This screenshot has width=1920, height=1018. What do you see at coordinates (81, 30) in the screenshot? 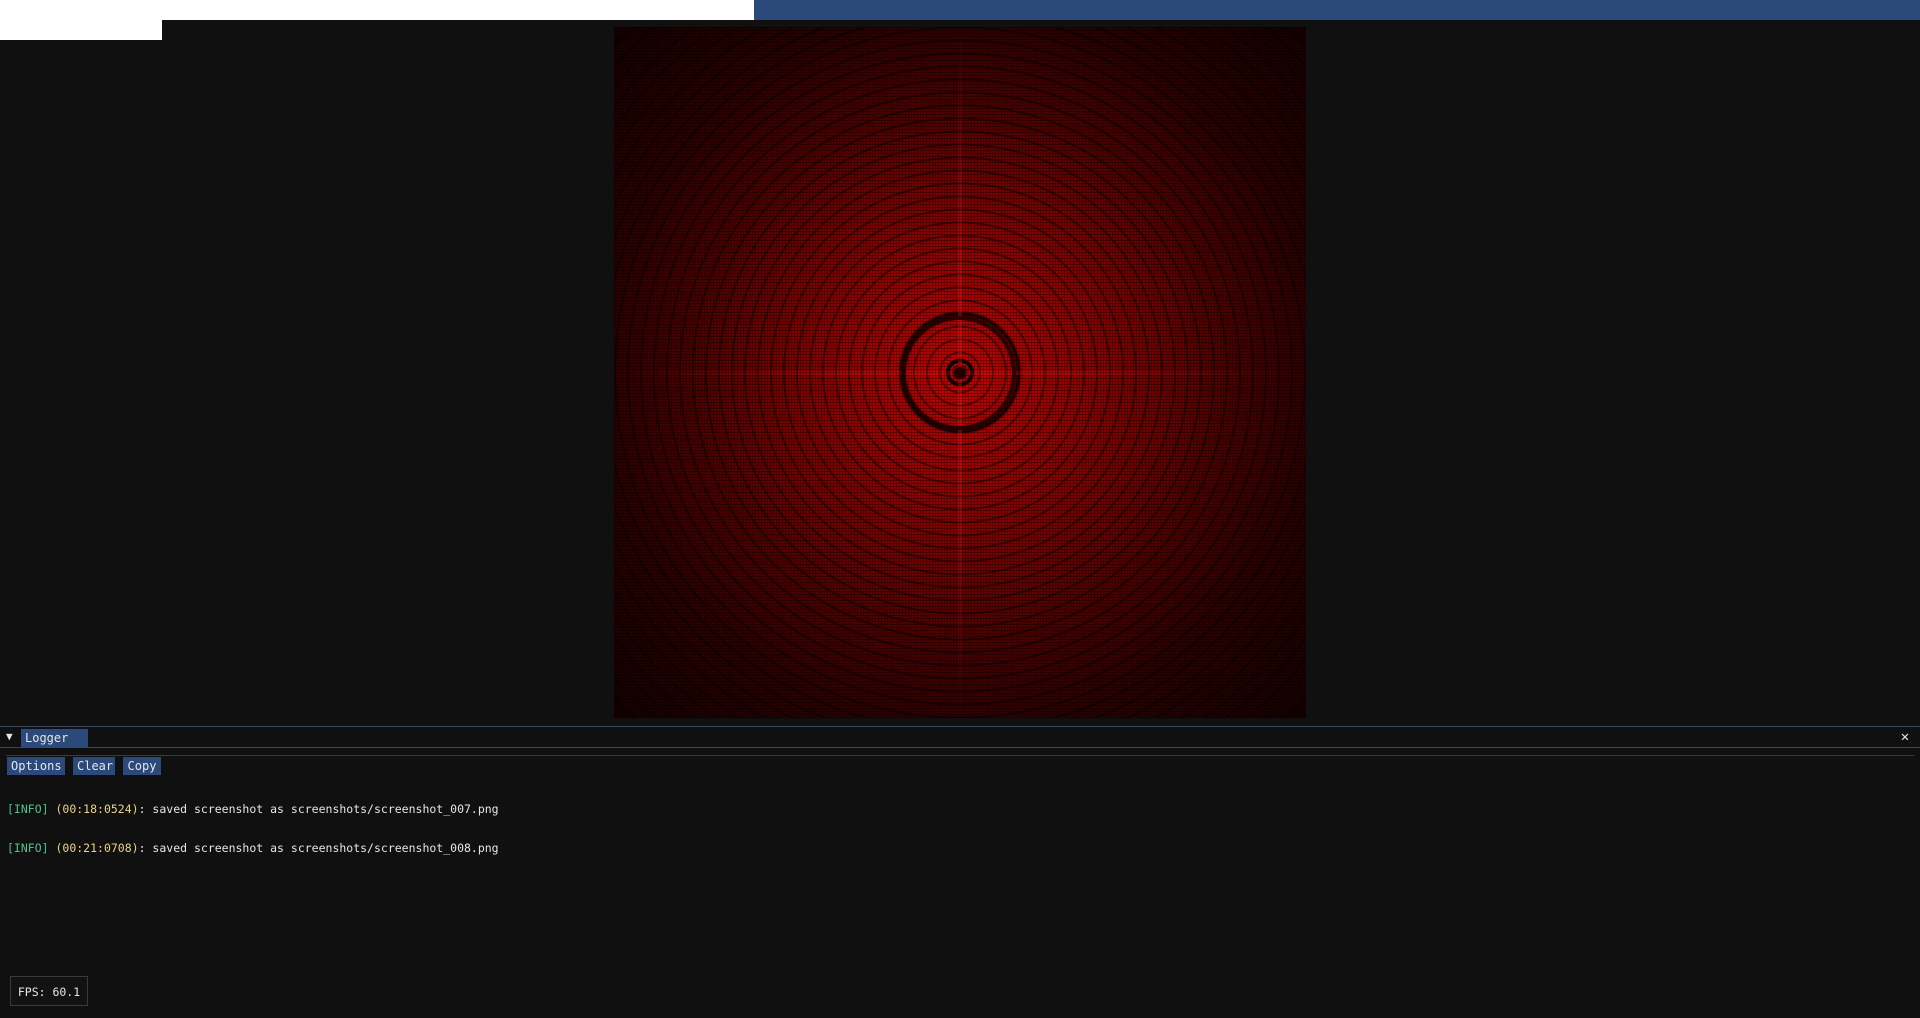
I see `top-bar-tab` at bounding box center [81, 30].